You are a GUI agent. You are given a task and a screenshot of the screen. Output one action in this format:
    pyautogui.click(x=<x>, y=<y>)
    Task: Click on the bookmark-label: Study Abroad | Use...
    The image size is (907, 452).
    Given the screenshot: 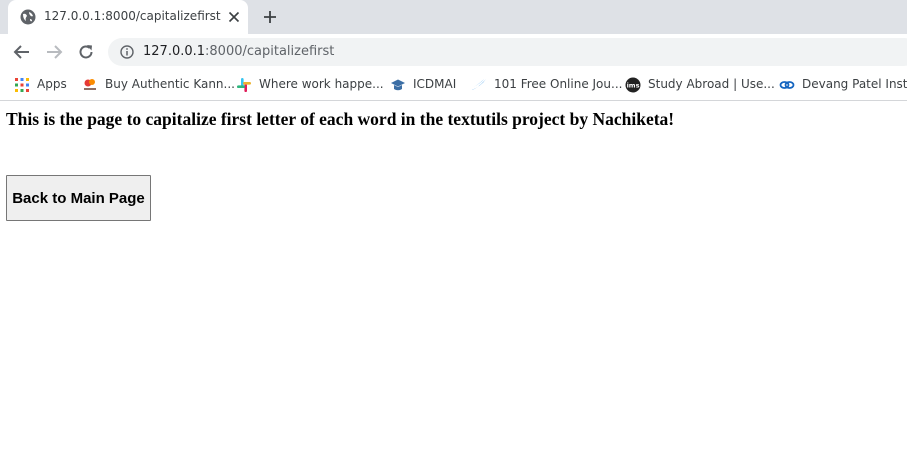 What is the action you would take?
    pyautogui.click(x=711, y=84)
    